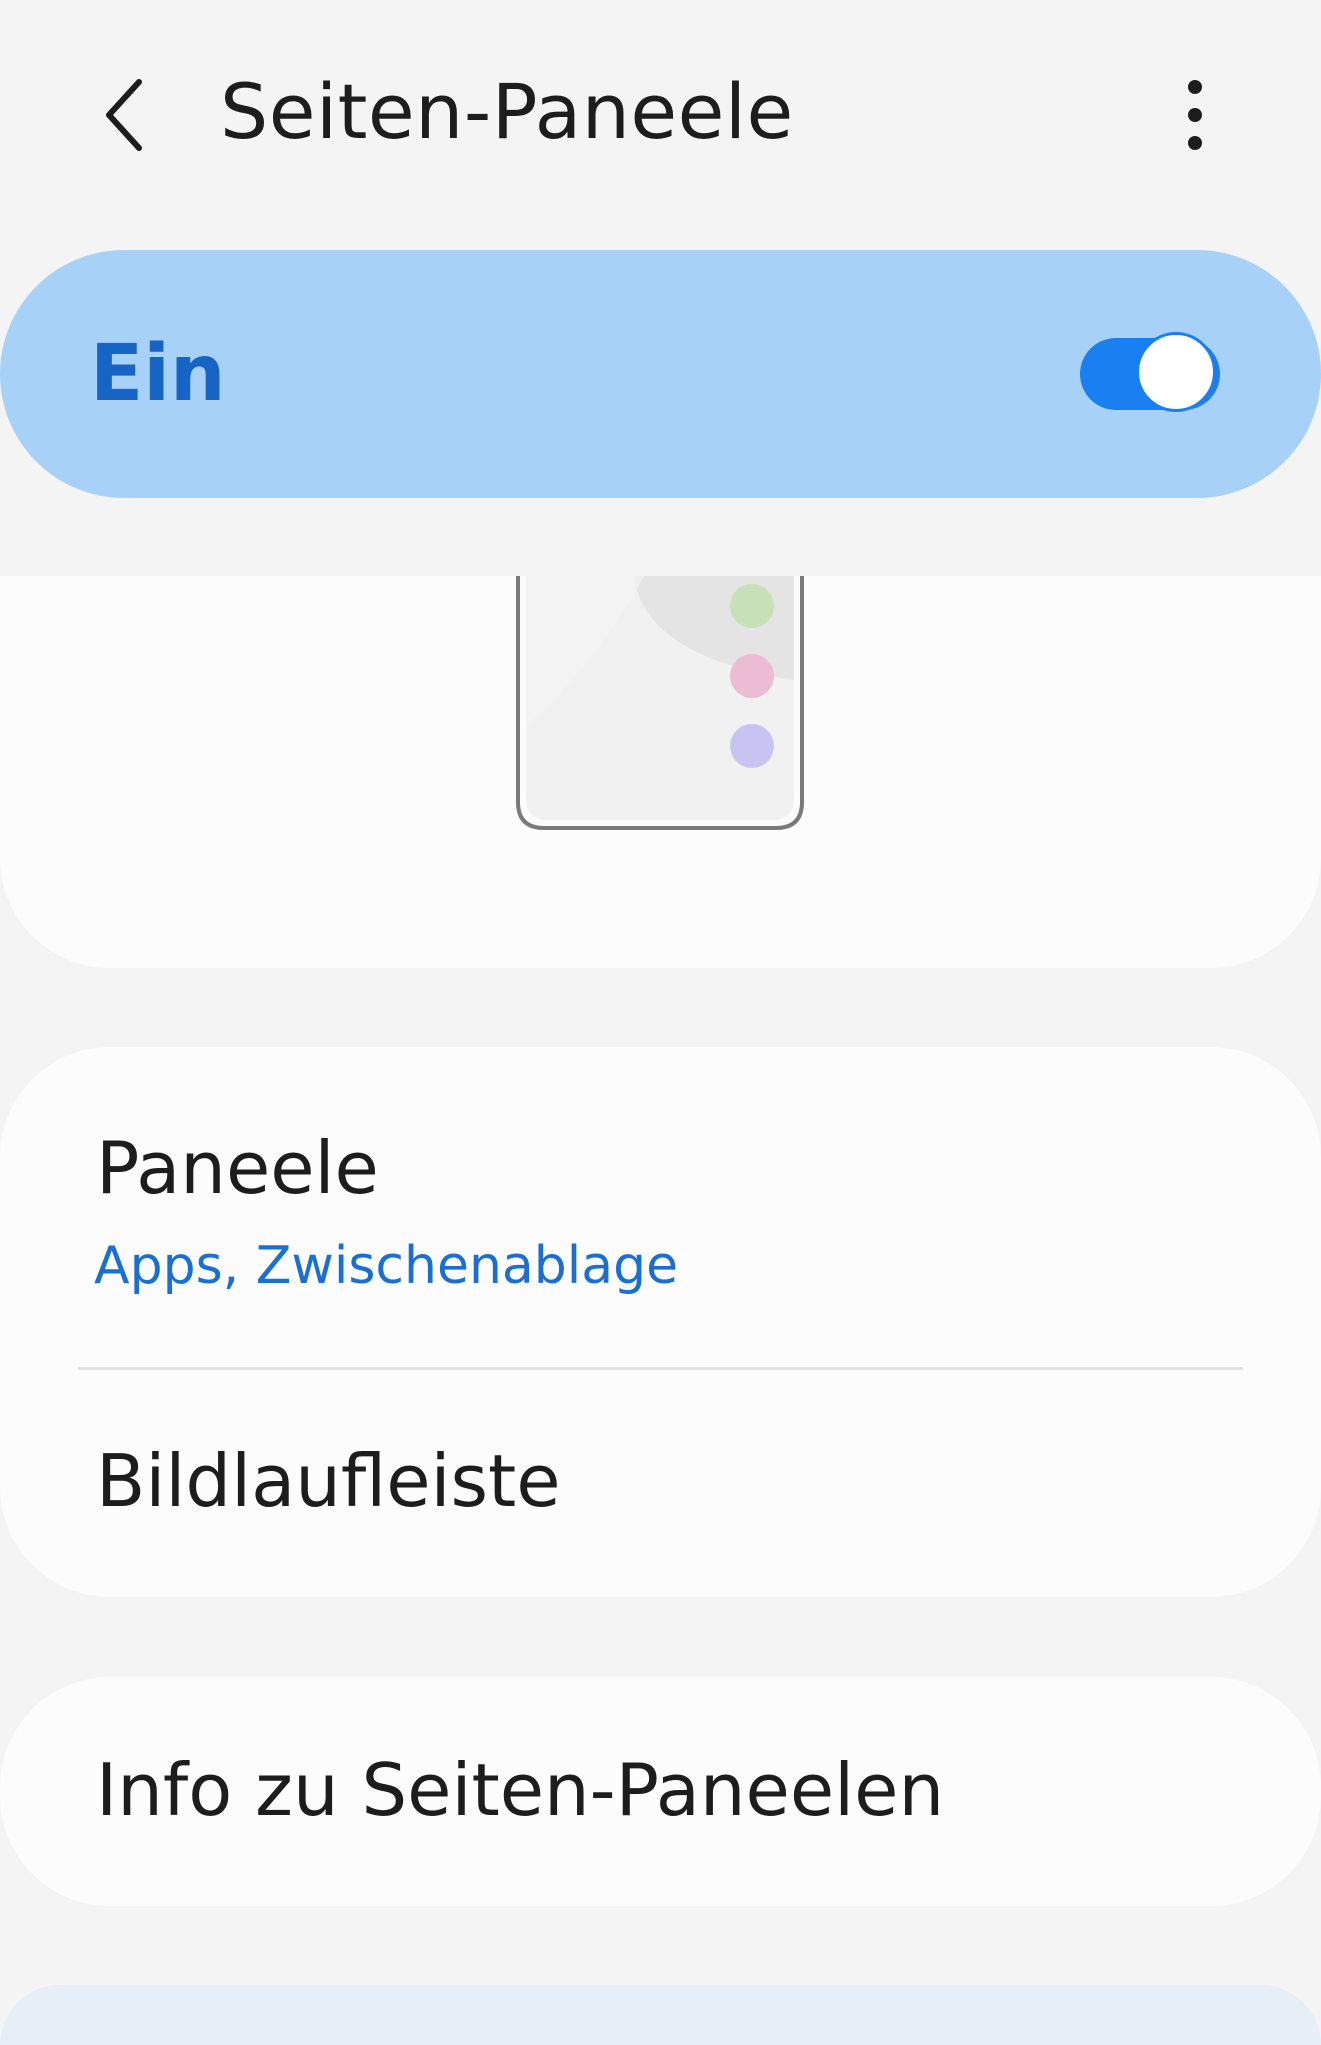  Describe the element at coordinates (1176, 372) in the screenshot. I see `toggle-thumb` at that location.